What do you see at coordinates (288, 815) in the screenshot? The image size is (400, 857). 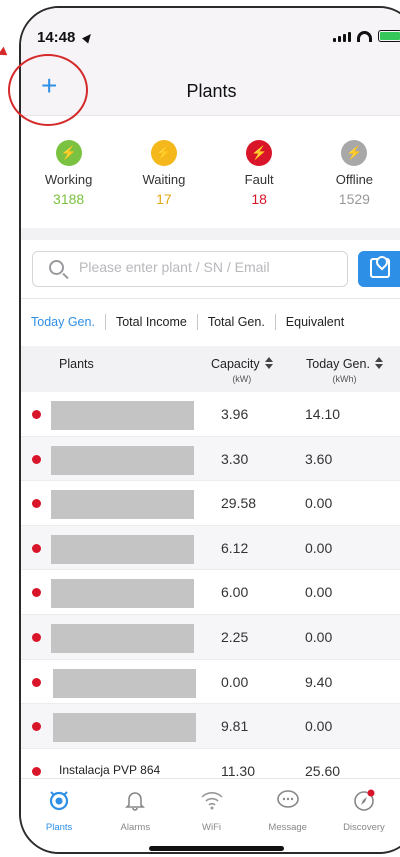 I see `tab-message: Message` at bounding box center [288, 815].